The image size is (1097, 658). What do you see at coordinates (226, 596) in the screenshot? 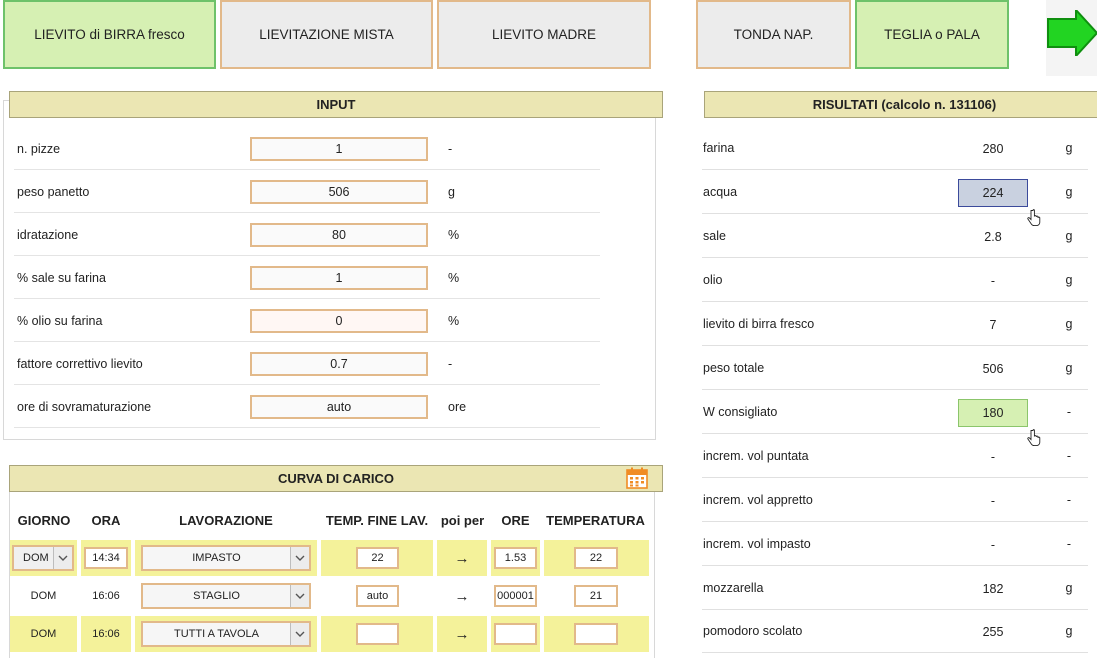
I see `lavorazione-select: STAGLIO` at bounding box center [226, 596].